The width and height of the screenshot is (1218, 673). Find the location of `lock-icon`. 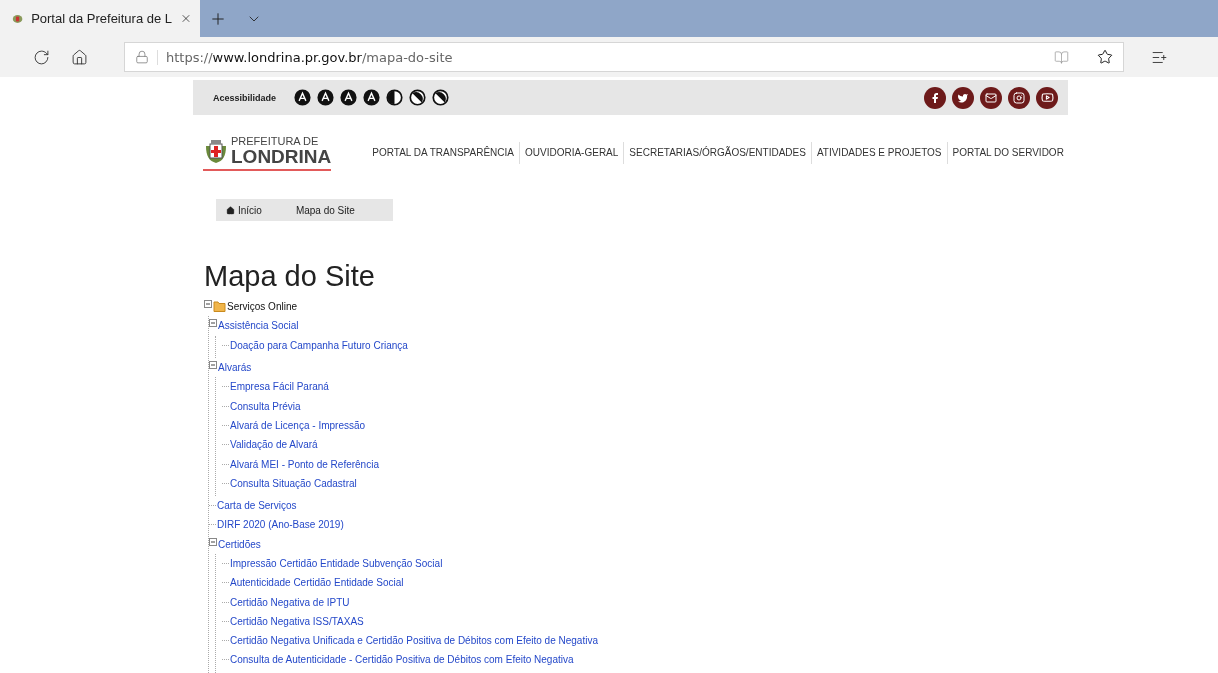

lock-icon is located at coordinates (142, 57).